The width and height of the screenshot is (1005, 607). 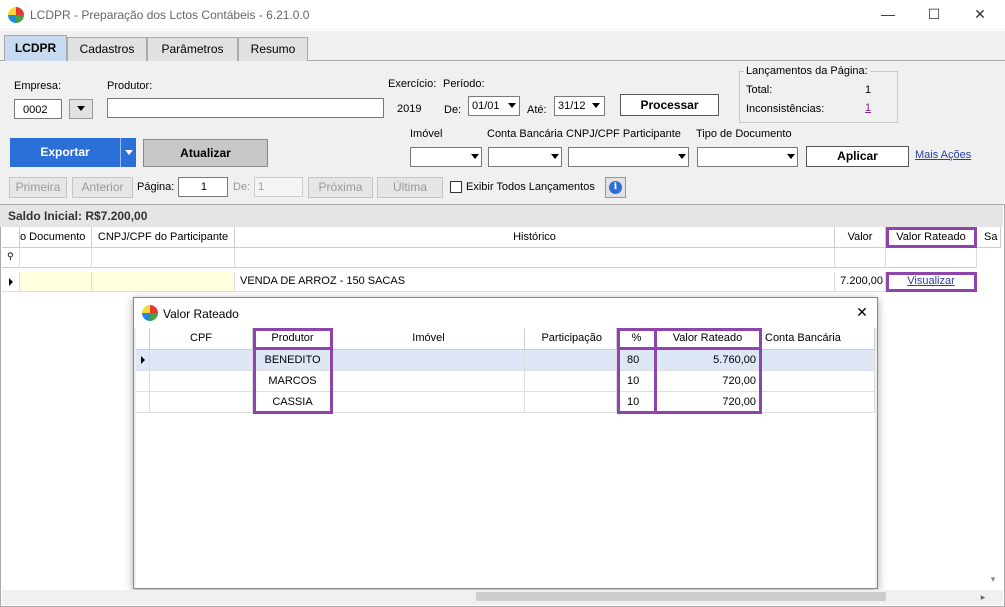 What do you see at coordinates (156, 187) in the screenshot?
I see `pagina-label: Página:` at bounding box center [156, 187].